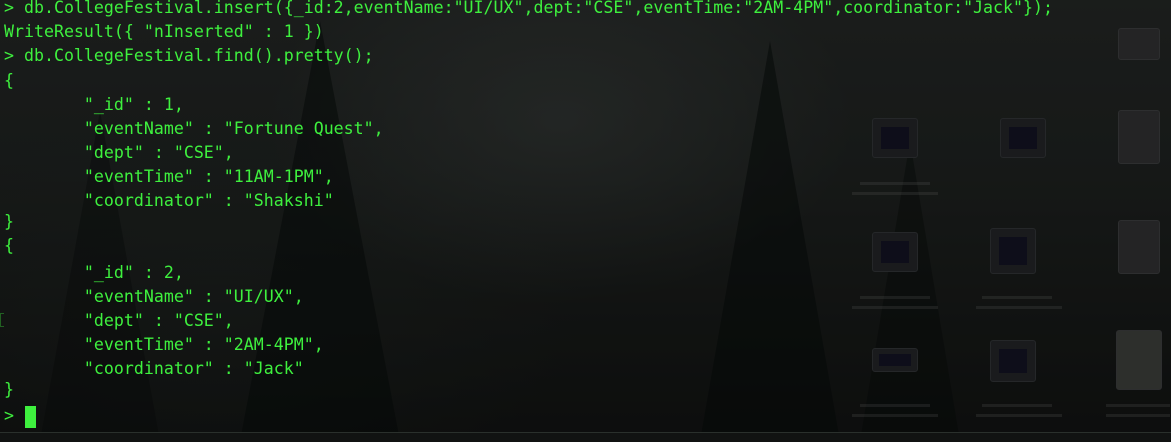  I want to click on terminal-line-output: "eventName" : "Fortune Quest",, so click(194, 128).